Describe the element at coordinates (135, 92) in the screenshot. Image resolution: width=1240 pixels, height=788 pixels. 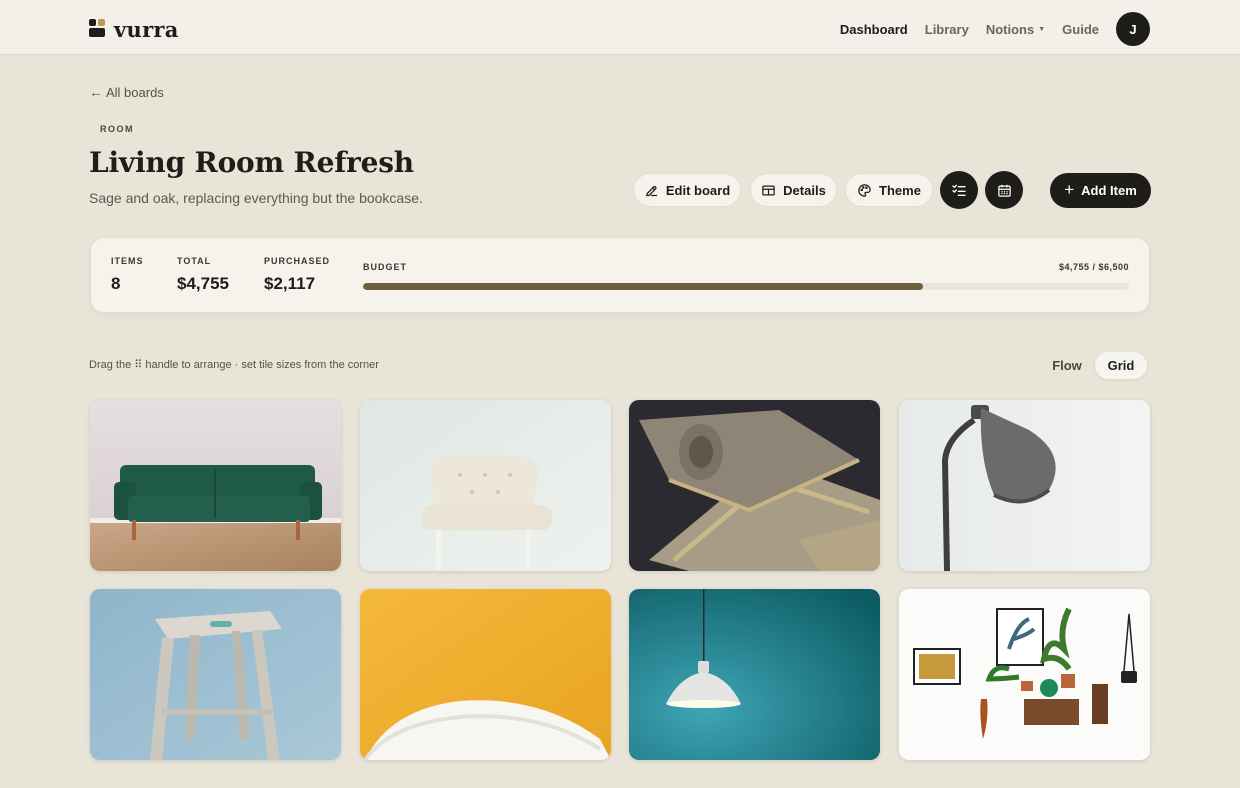
I see `back-link-label: All boards` at that location.